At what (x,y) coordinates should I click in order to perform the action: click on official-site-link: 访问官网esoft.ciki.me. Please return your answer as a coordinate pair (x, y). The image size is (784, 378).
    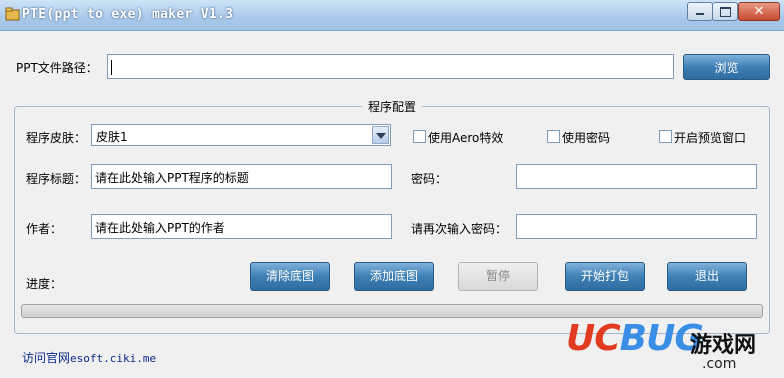
    Looking at the image, I should click on (89, 357).